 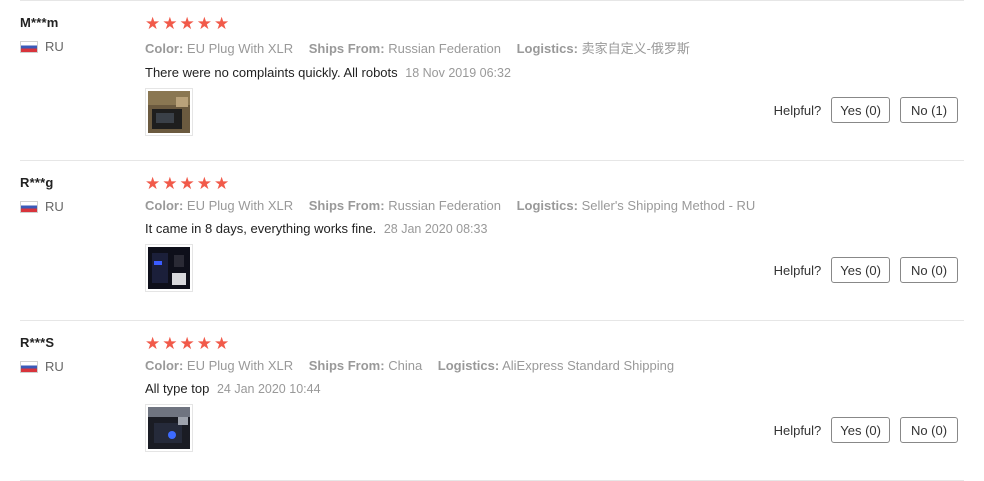 I want to click on reviewer-name: R***g, so click(x=37, y=182).